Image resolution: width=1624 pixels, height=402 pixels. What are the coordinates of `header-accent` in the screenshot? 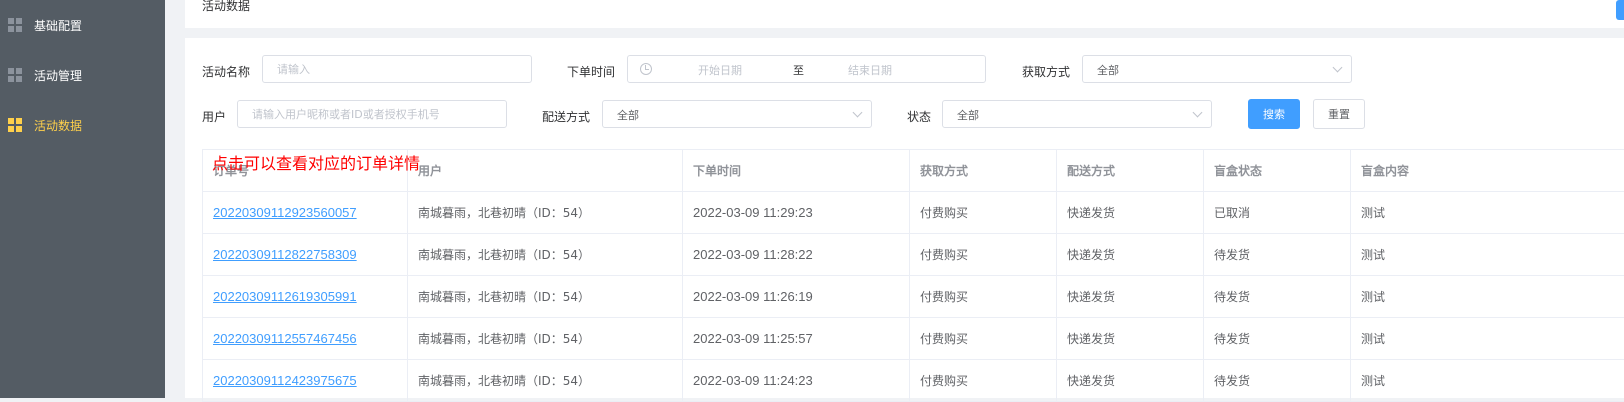 It's located at (1620, 10).